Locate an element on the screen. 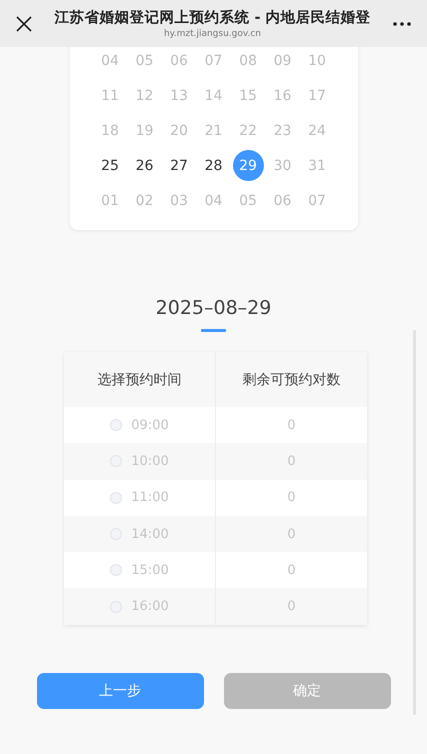 Image resolution: width=427 pixels, height=754 pixels. calendar-day: 22 is located at coordinates (248, 130).